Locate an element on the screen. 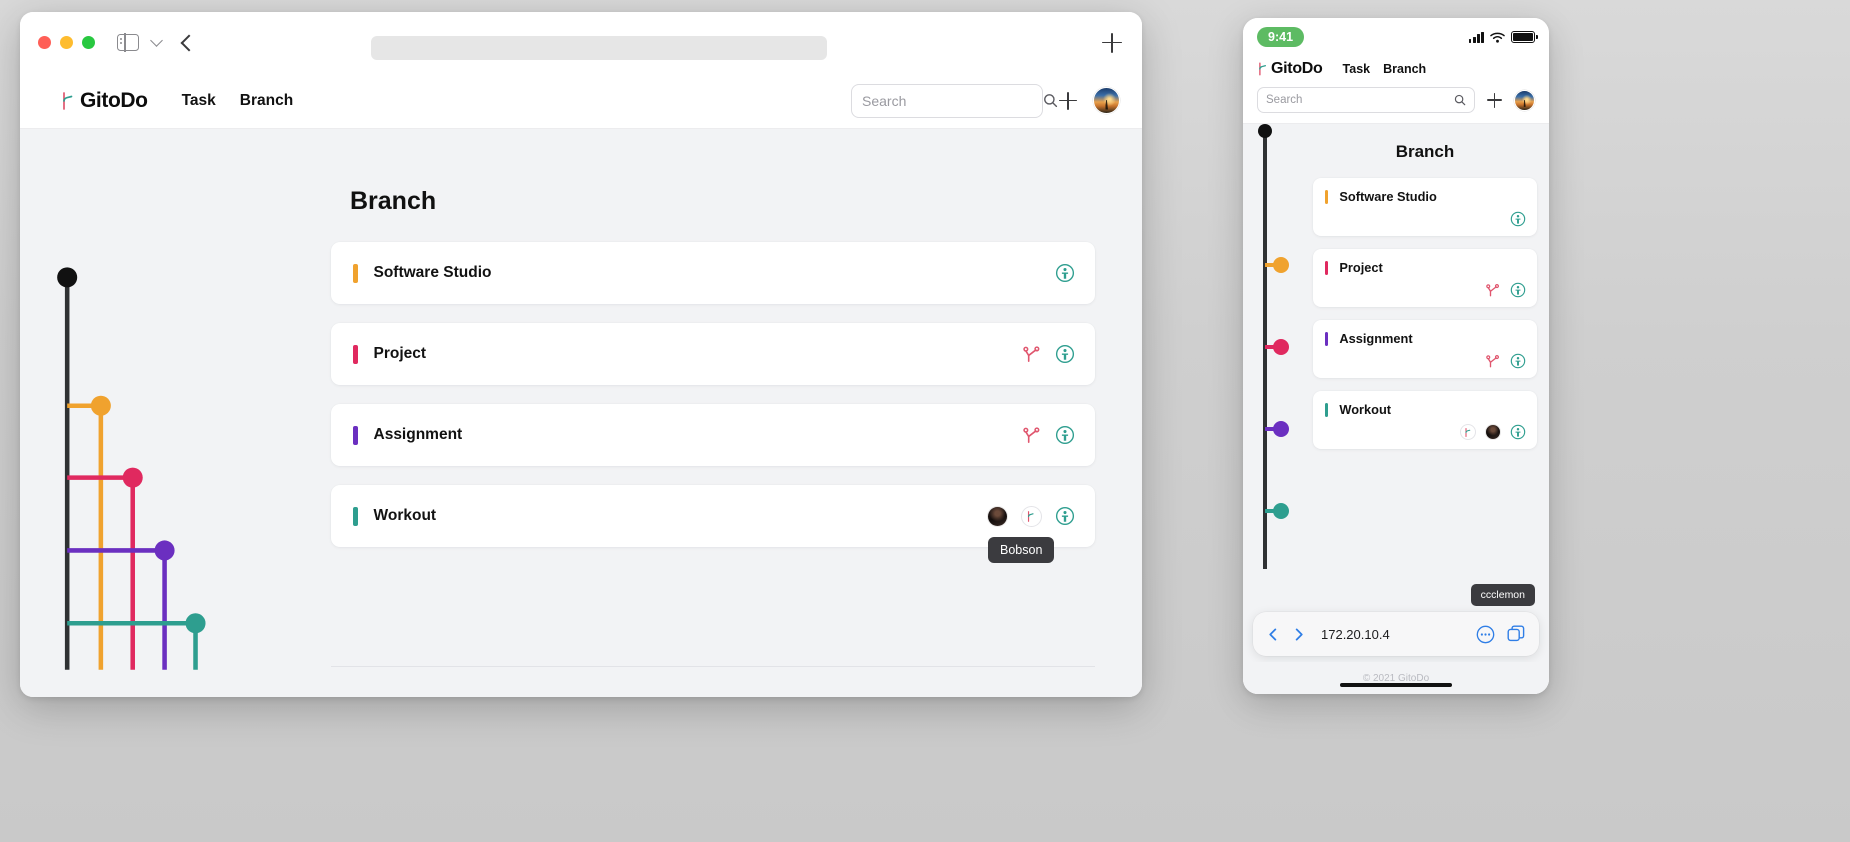  graph-node-assignment is located at coordinates (164, 550).